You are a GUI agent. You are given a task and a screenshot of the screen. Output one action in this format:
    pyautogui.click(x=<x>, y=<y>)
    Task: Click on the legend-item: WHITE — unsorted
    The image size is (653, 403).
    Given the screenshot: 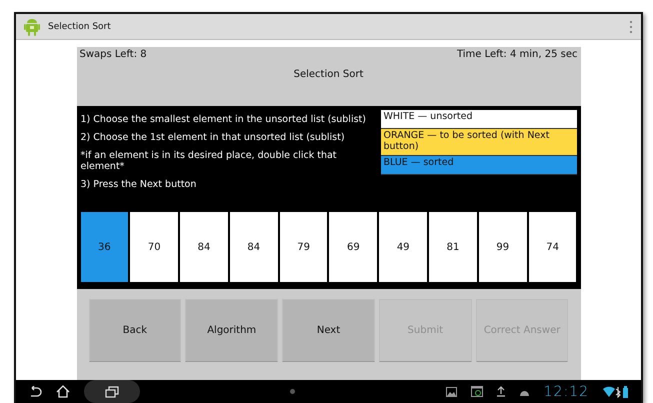 What is the action you would take?
    pyautogui.click(x=478, y=119)
    